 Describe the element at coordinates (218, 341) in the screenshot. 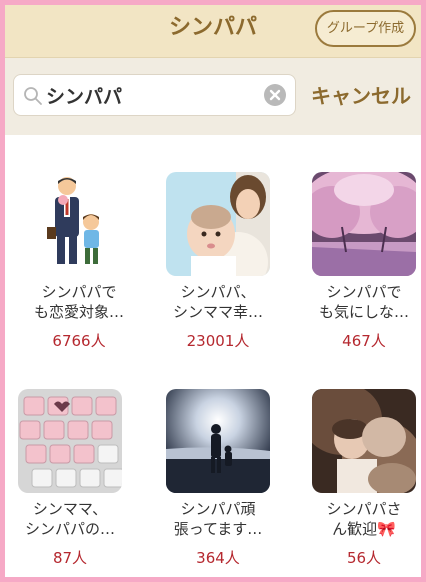

I see `member-count: 23001人` at that location.